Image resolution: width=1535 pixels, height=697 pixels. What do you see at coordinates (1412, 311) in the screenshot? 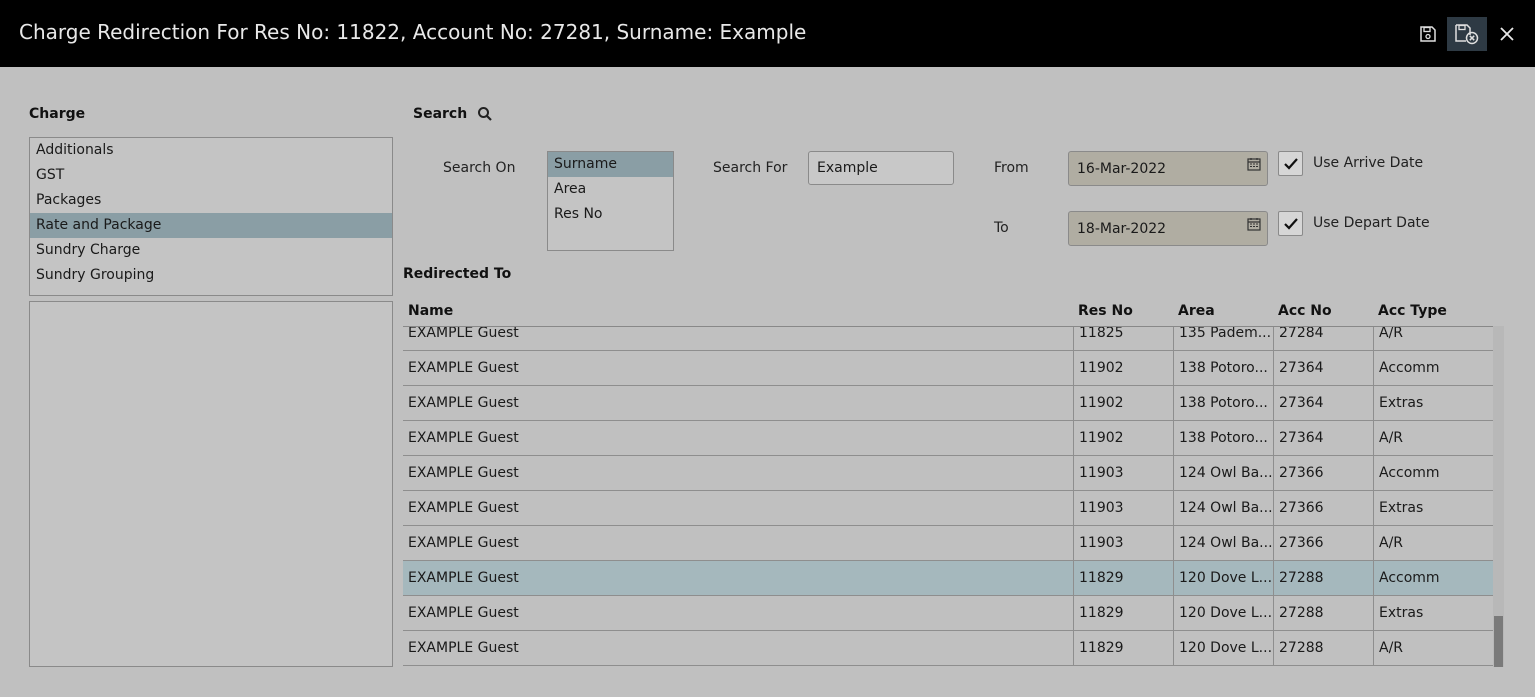
I see `column-header-acc-type: Acc Type` at bounding box center [1412, 311].